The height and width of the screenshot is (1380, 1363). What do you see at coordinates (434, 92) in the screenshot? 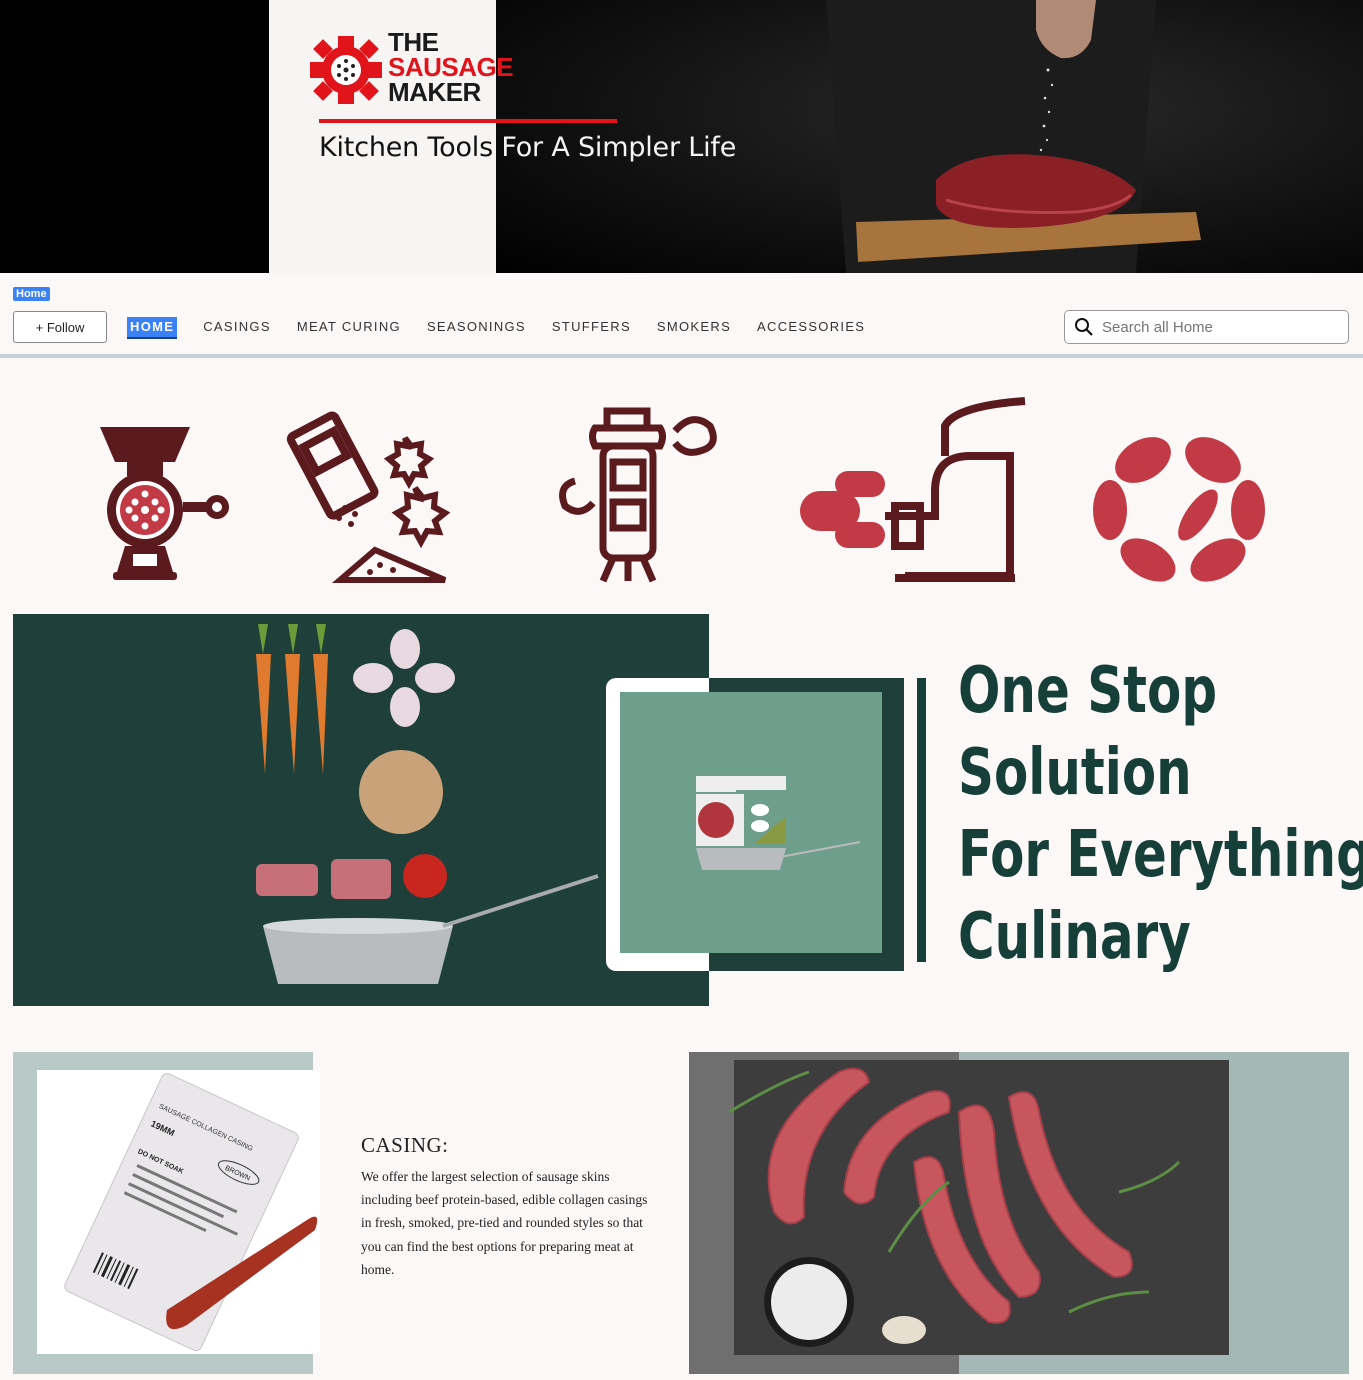
I see `logo-line-3: MAKER` at bounding box center [434, 92].